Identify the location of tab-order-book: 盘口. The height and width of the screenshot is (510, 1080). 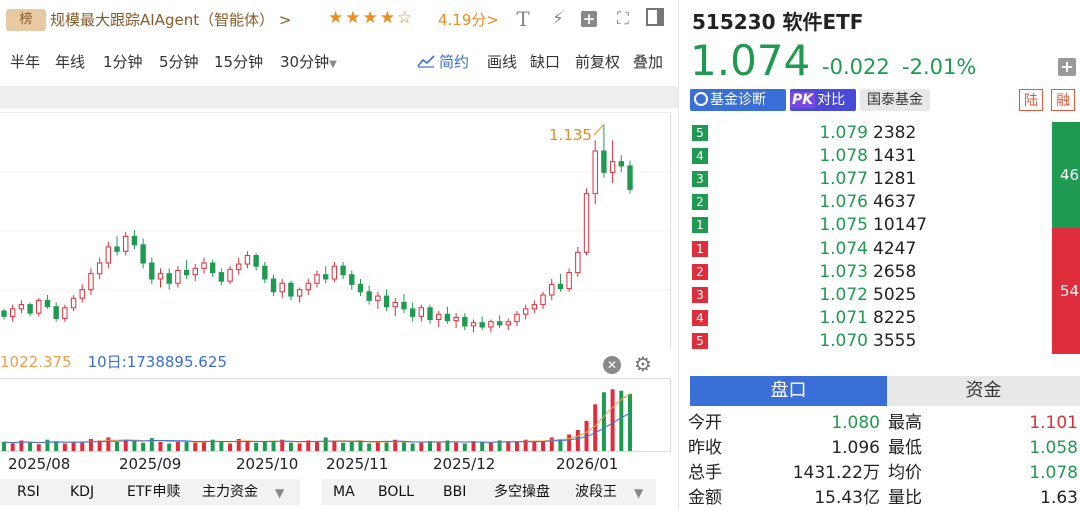
(788, 391).